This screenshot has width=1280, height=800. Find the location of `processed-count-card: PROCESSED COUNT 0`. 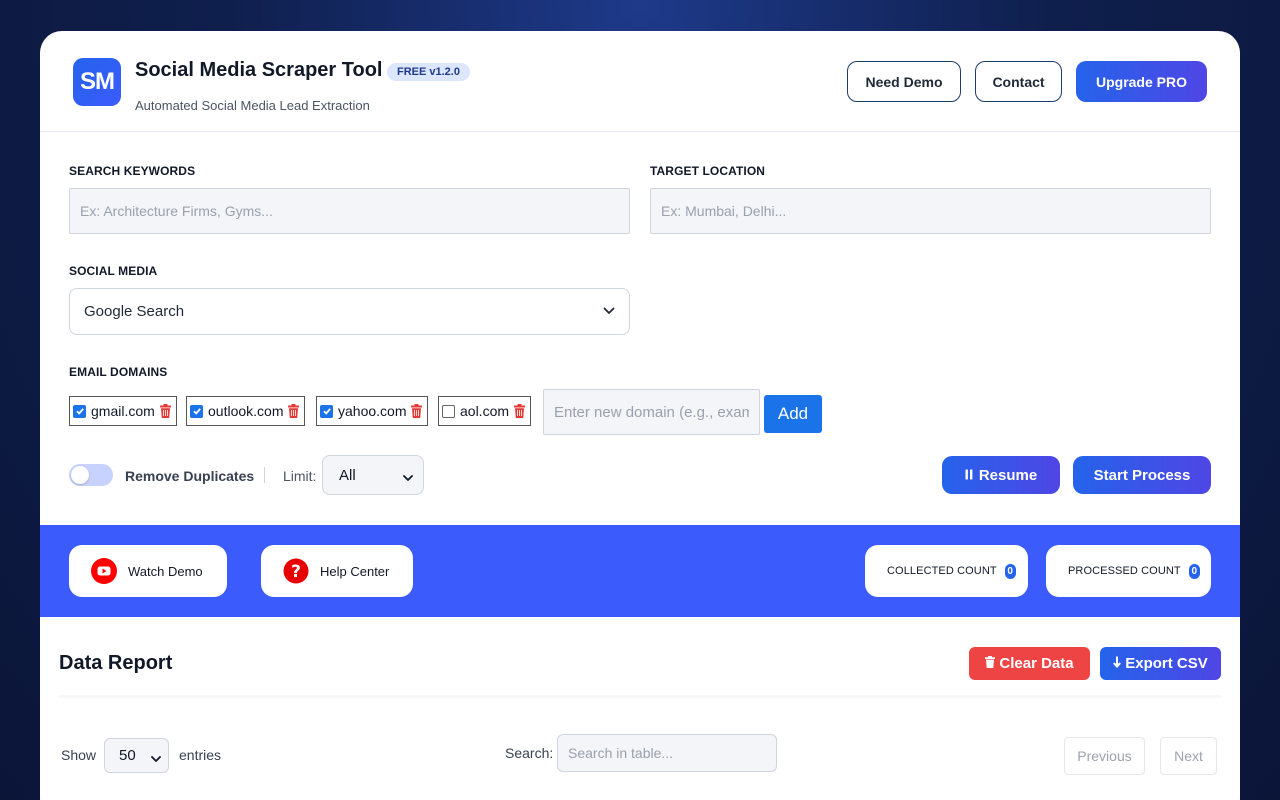

processed-count-card: PROCESSED COUNT 0 is located at coordinates (1128, 571).